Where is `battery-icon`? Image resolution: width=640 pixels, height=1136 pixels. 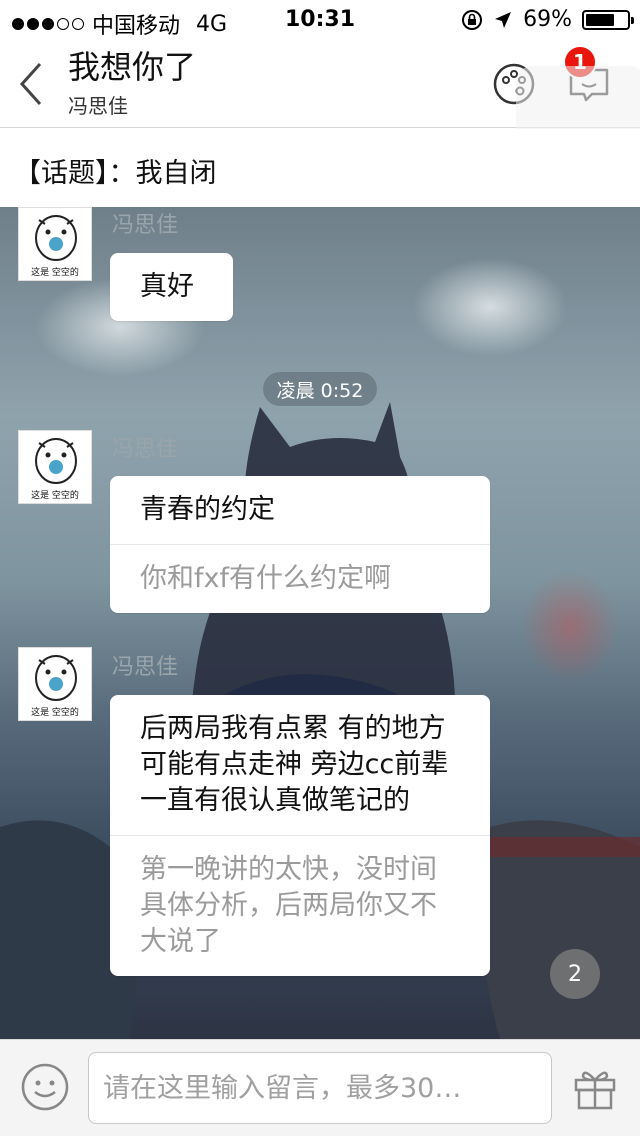
battery-icon is located at coordinates (608, 19).